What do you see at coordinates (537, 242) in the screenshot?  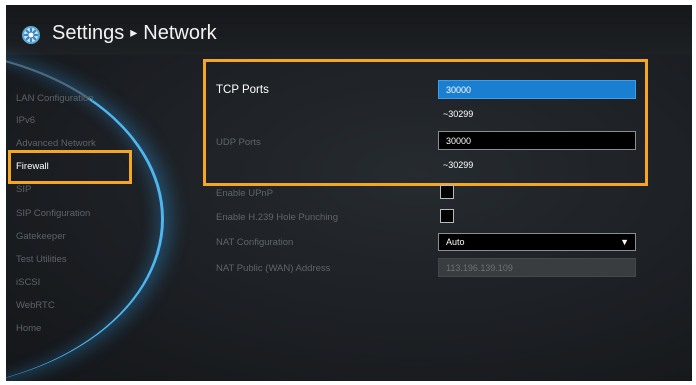 I see `nat-configuration-select: Auto ▼` at bounding box center [537, 242].